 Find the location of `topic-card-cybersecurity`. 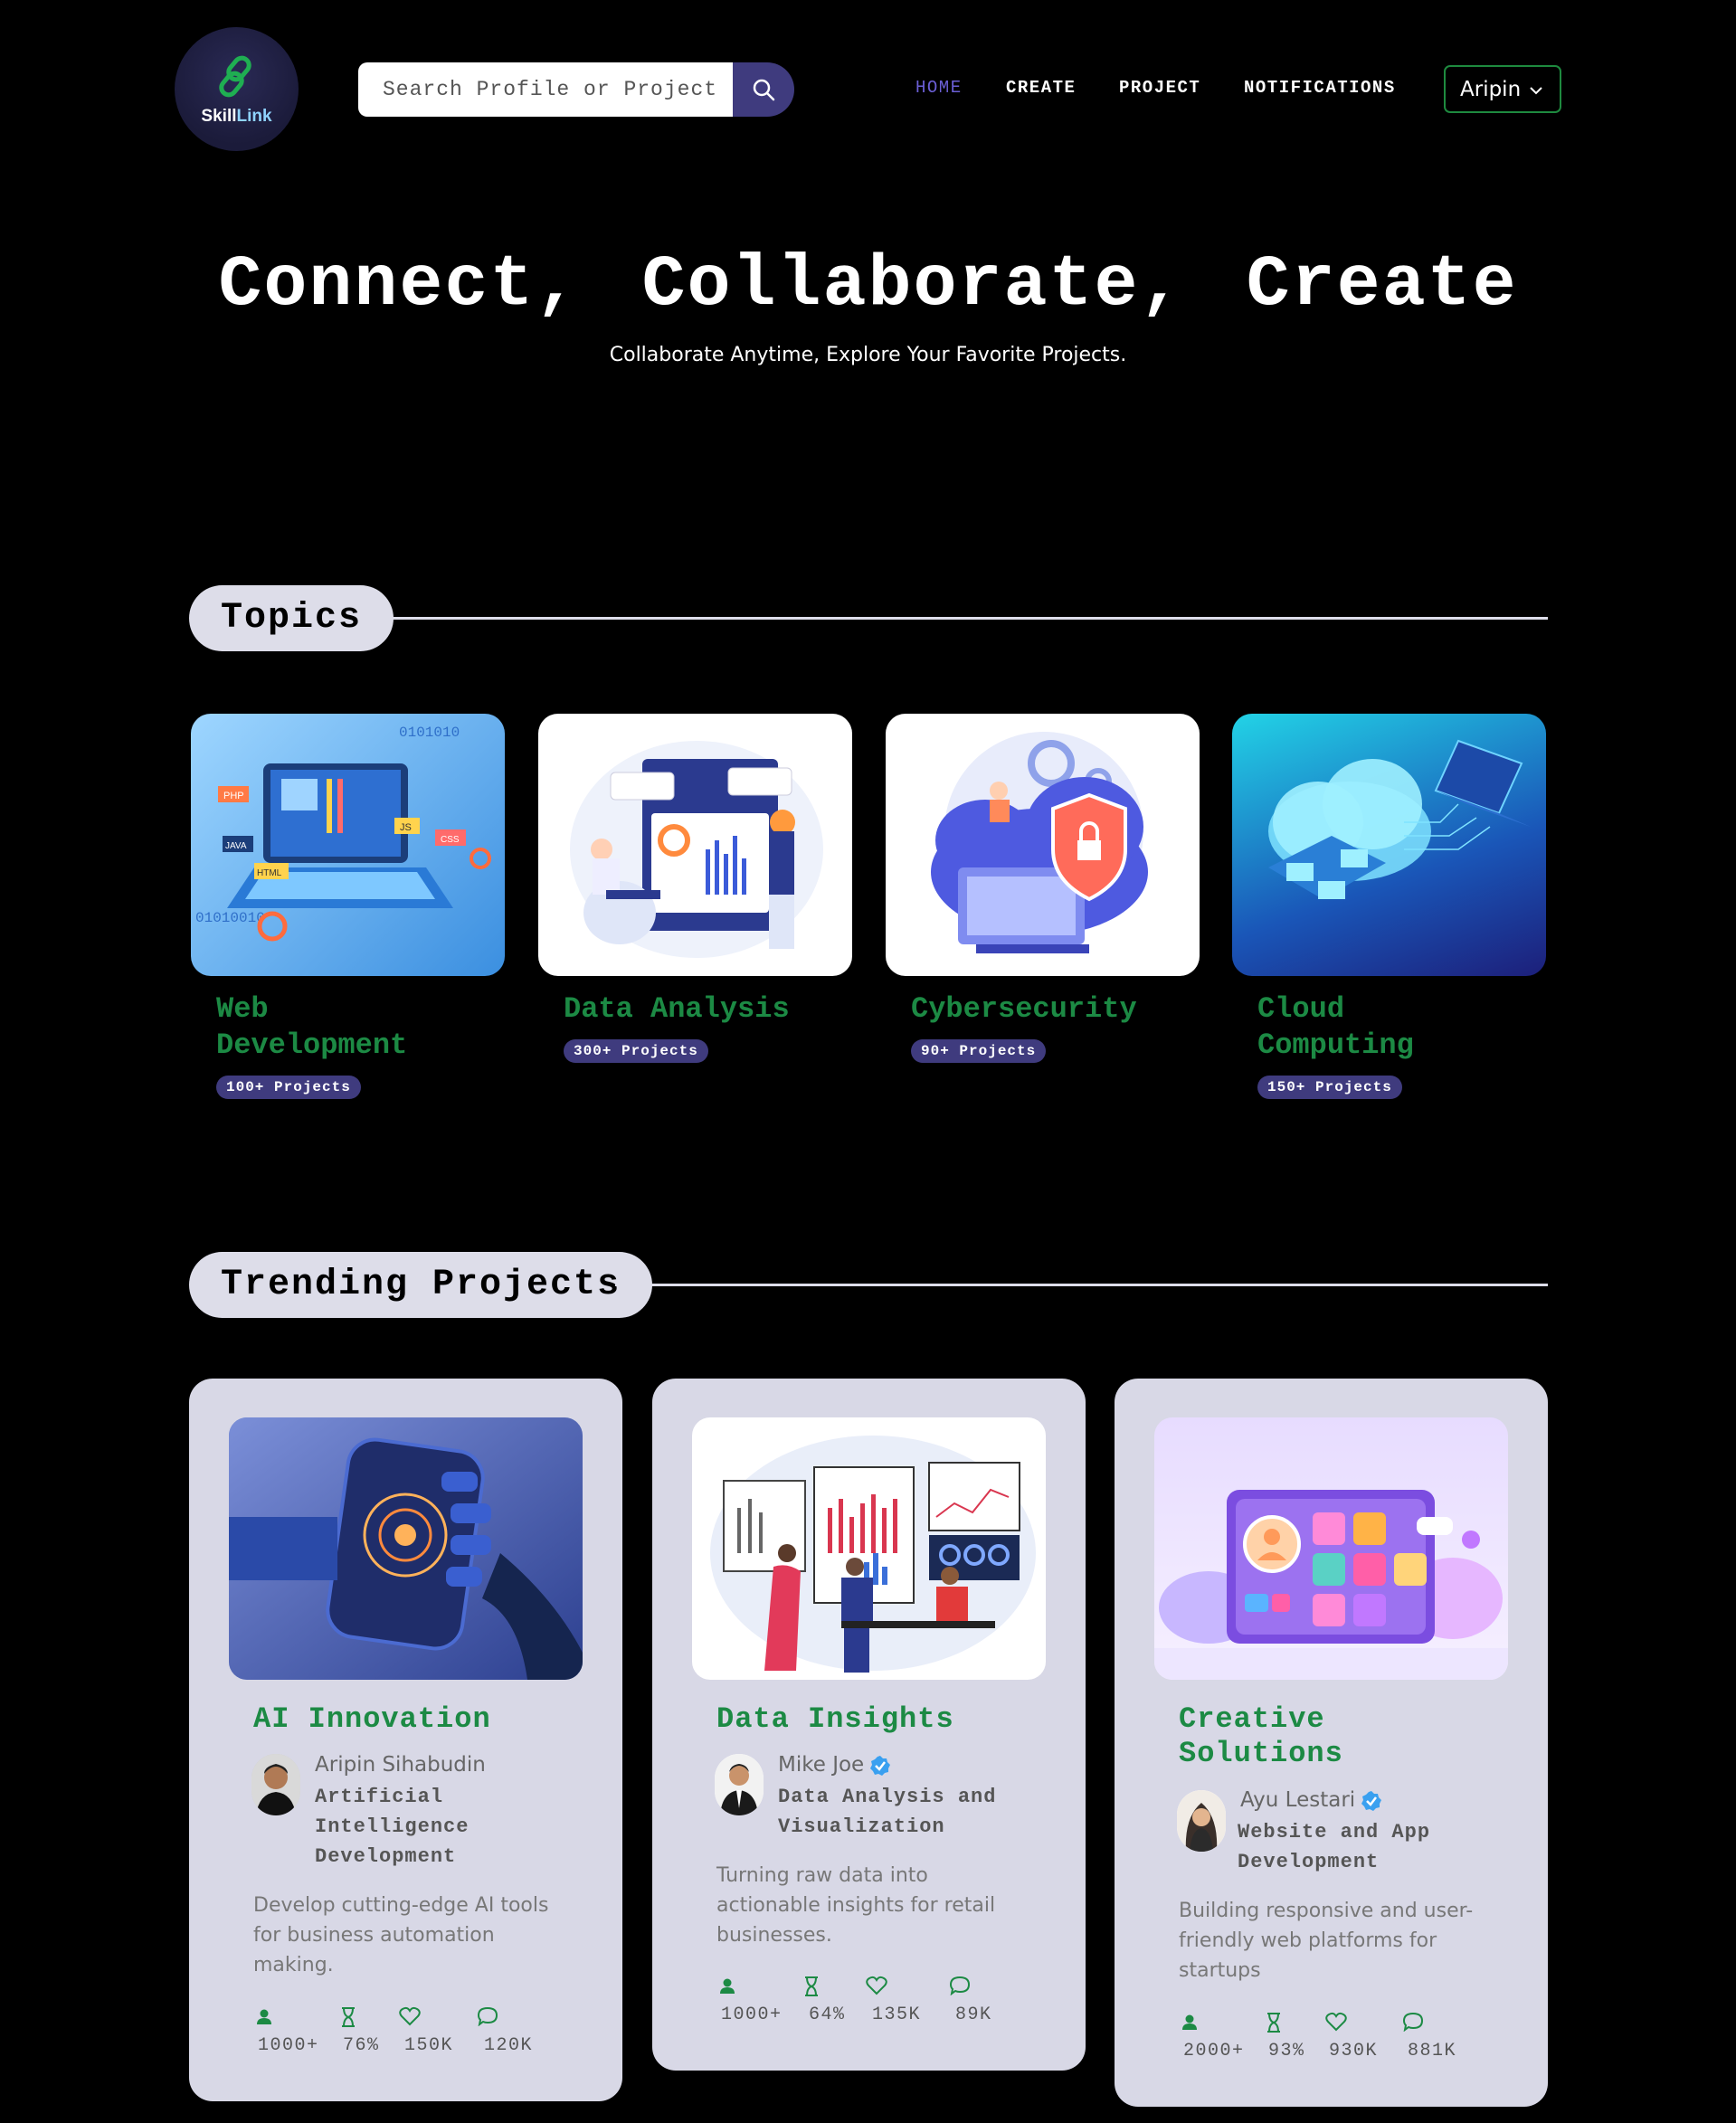

topic-card-cybersecurity is located at coordinates (1043, 845).